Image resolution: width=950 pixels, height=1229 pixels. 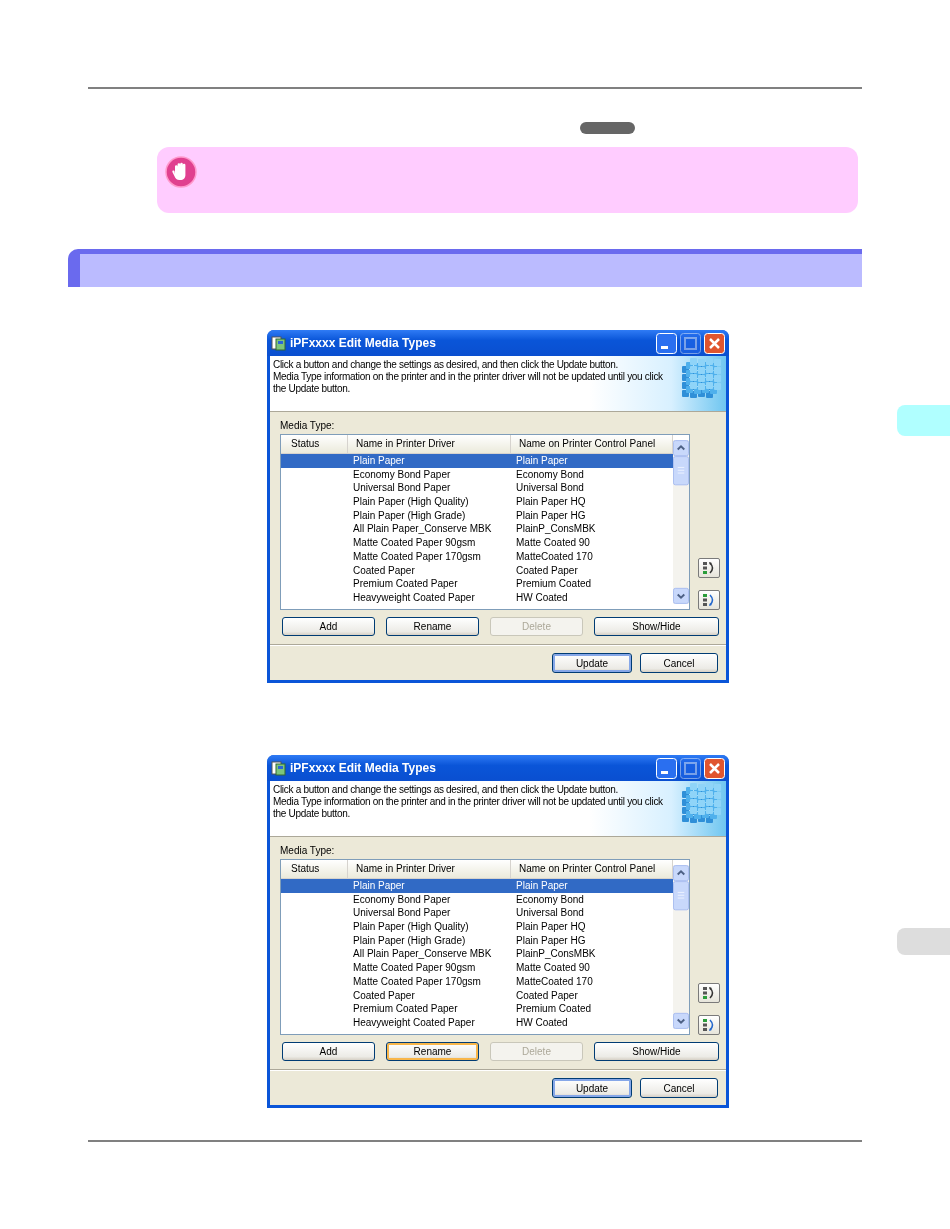 What do you see at coordinates (405, 1009) in the screenshot?
I see `driver-name: Premium Coated Paper` at bounding box center [405, 1009].